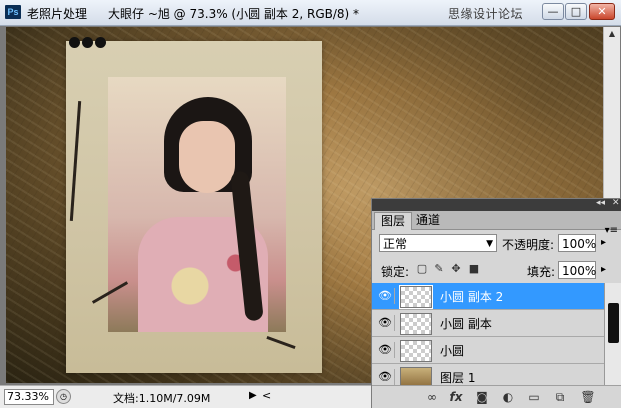 The width and height of the screenshot is (621, 408). What do you see at coordinates (603, 242) in the screenshot?
I see `opacity-arrow-icon: ▸` at bounding box center [603, 242].